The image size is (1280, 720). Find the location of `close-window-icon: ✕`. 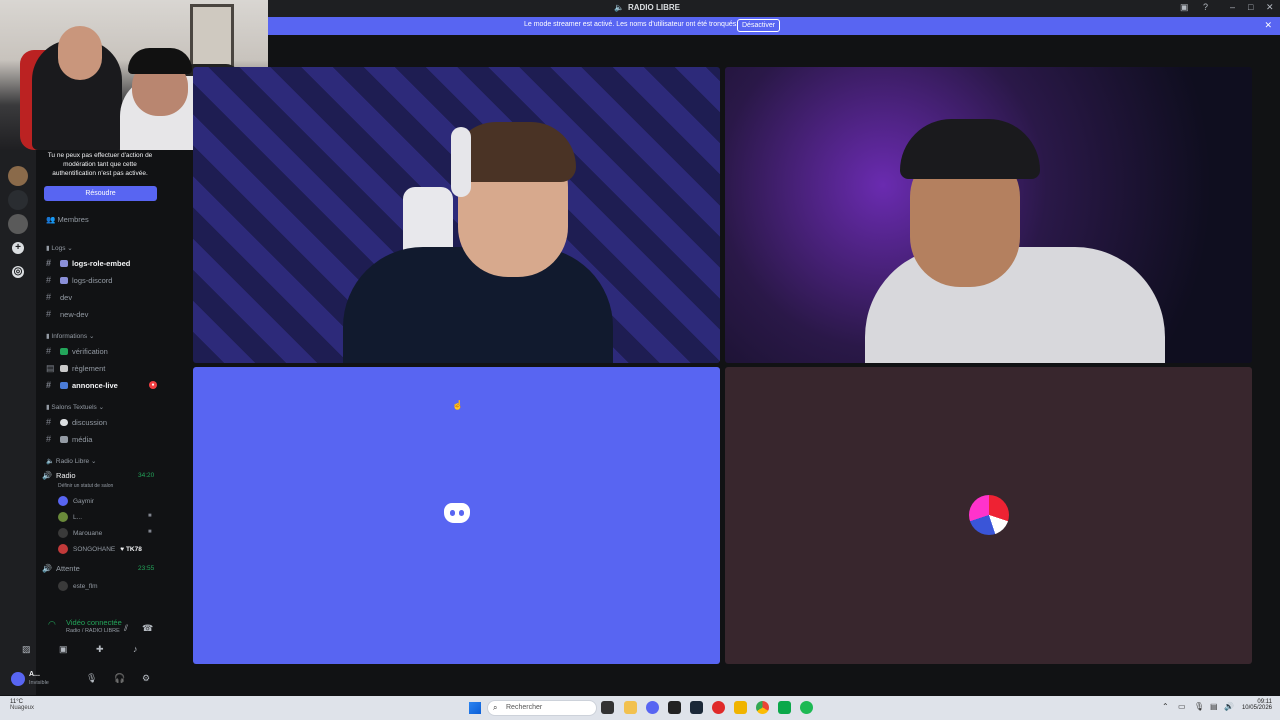

close-window-icon: ✕ is located at coordinates (1270, 7).